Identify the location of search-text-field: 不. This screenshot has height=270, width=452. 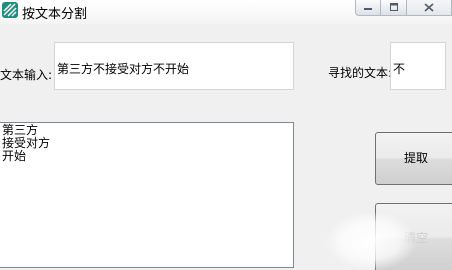
(418, 66).